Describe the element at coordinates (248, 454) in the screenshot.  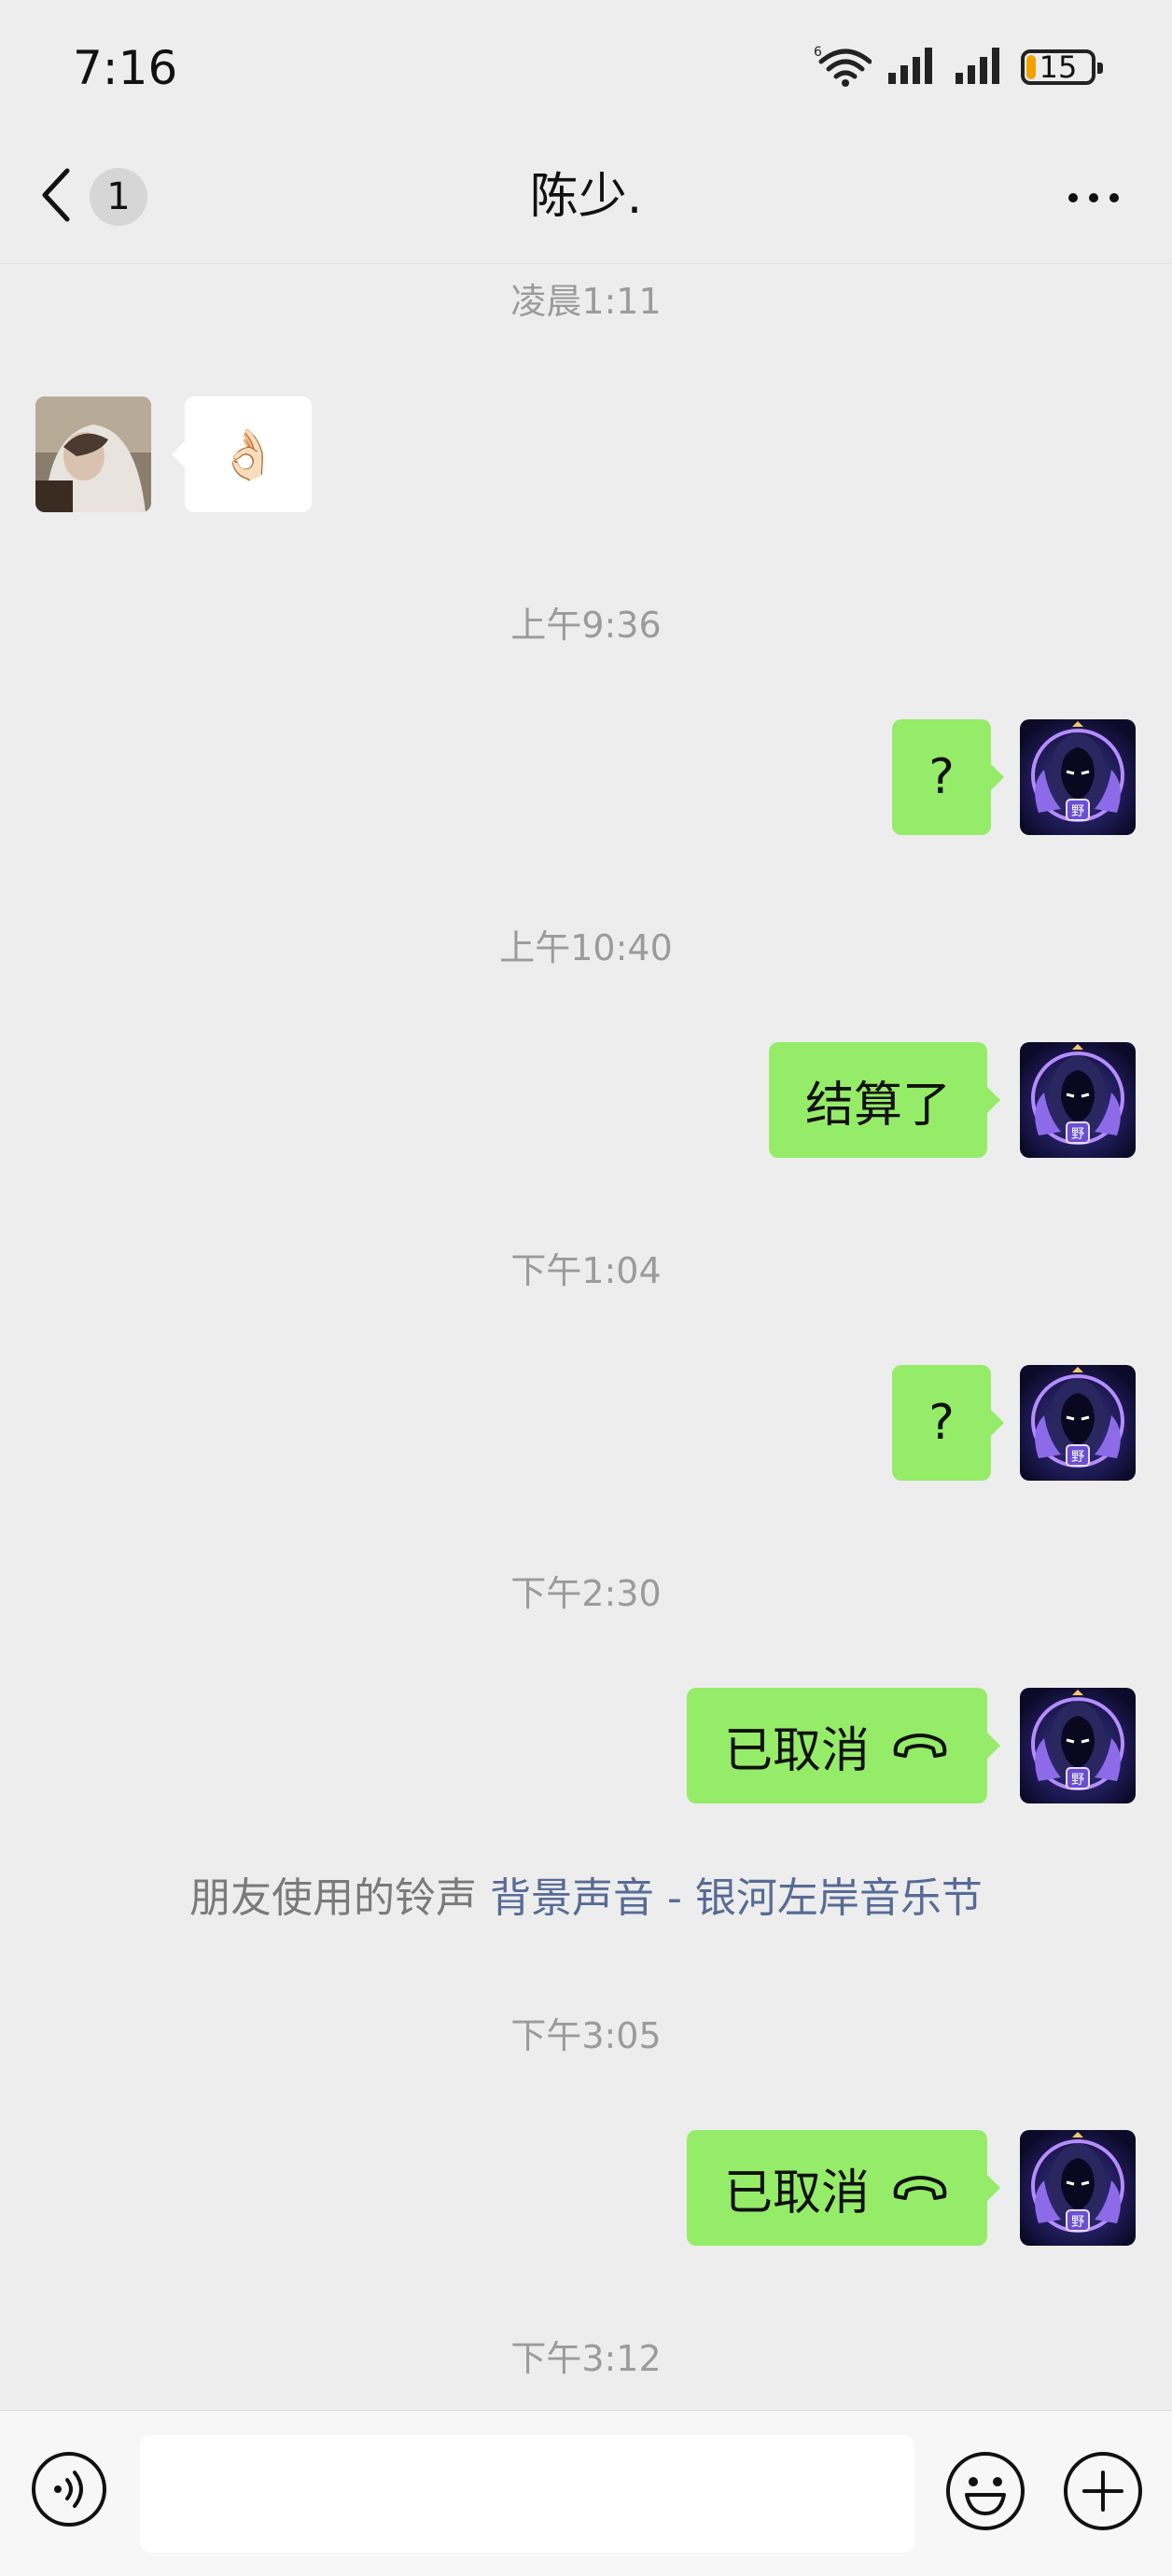
I see `message-text: 👌🏻` at that location.